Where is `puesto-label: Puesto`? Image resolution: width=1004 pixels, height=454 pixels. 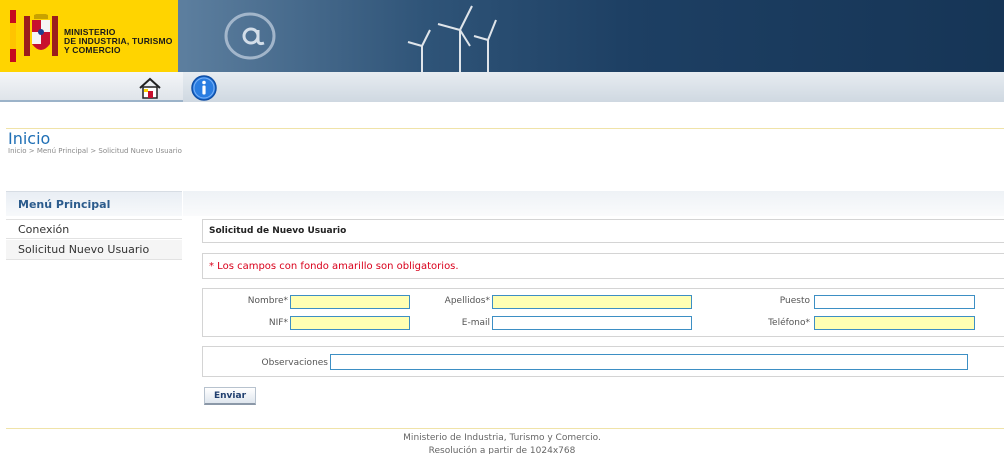
puesto-label: Puesto is located at coordinates (794, 301).